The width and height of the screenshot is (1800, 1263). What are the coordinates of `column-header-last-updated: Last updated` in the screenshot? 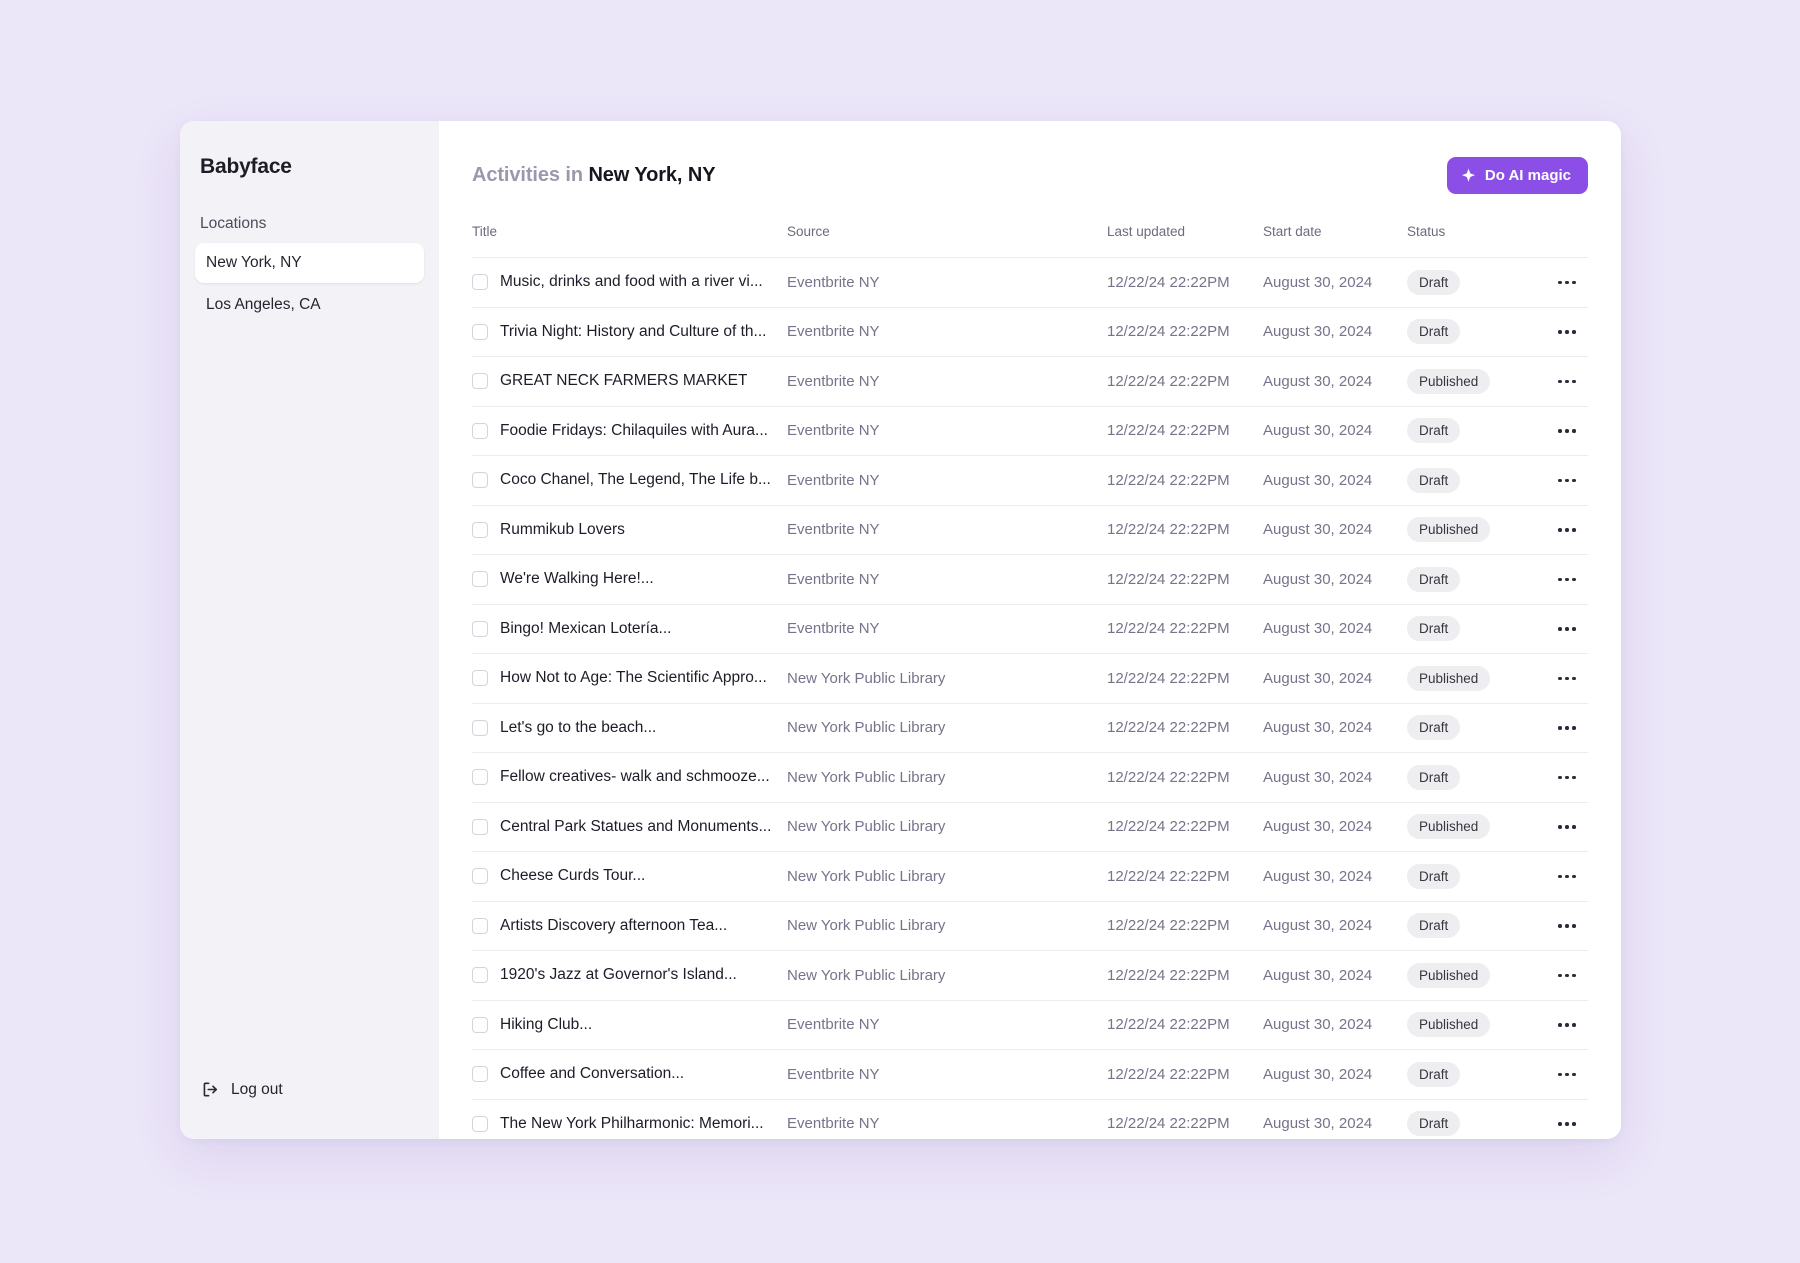 It's located at (1146, 231).